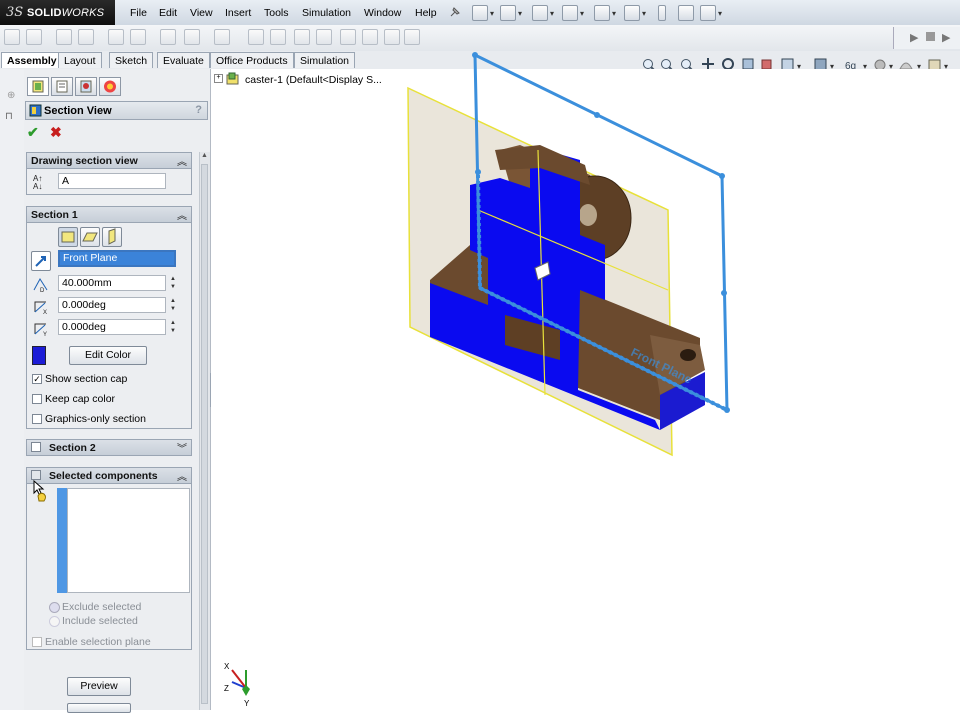 This screenshot has width=960, height=713. What do you see at coordinates (455, 12) in the screenshot?
I see `pin-icon` at bounding box center [455, 12].